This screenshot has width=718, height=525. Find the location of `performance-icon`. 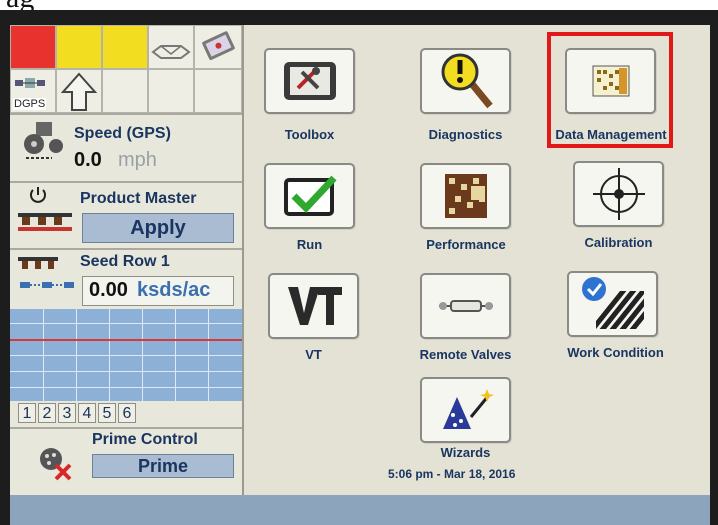

performance-icon is located at coordinates (465, 196).